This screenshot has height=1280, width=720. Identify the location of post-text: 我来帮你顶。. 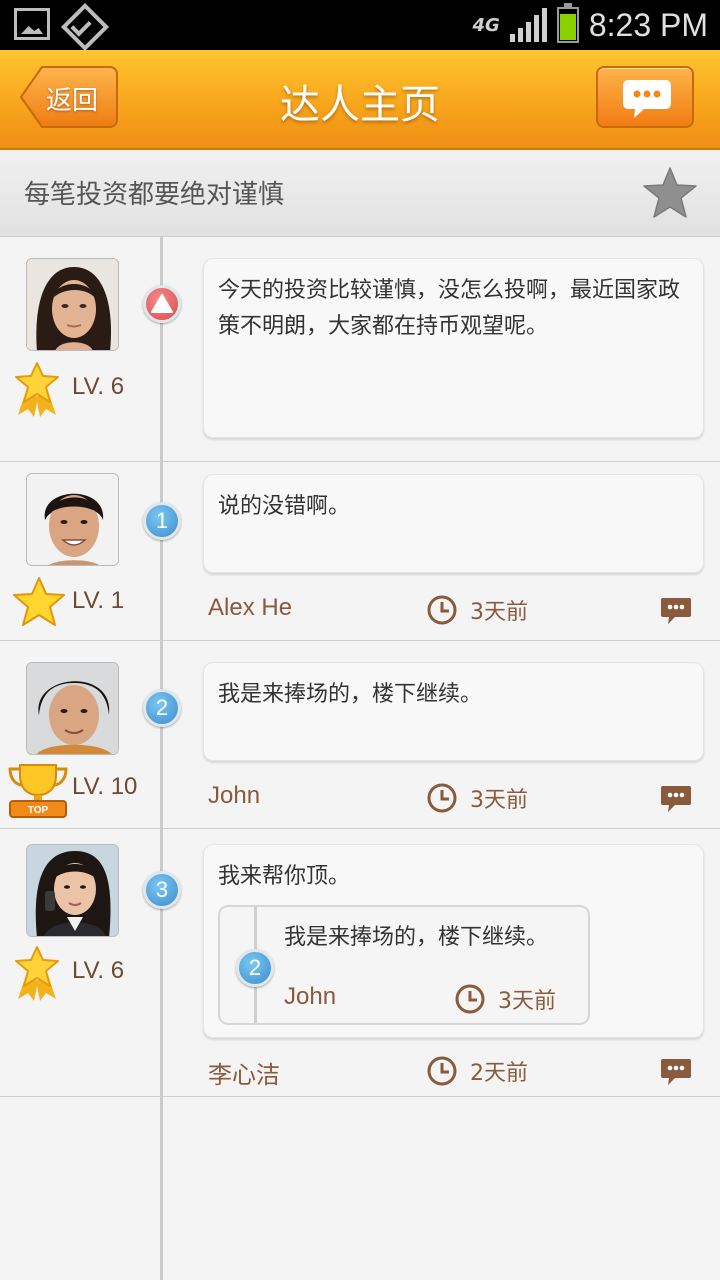
(284, 876).